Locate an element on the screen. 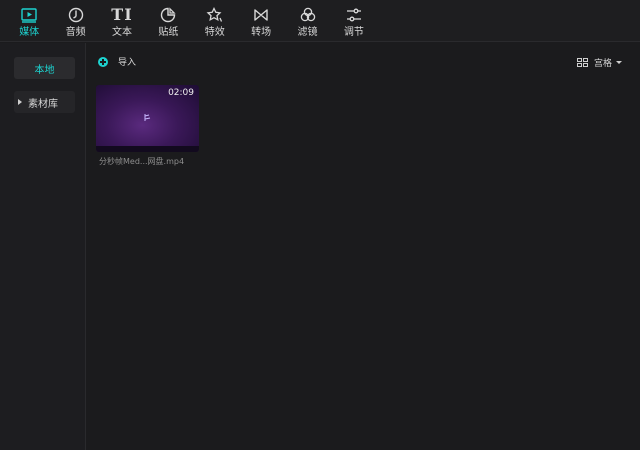 This screenshot has width=640, height=450. import-label: 导入 is located at coordinates (127, 63).